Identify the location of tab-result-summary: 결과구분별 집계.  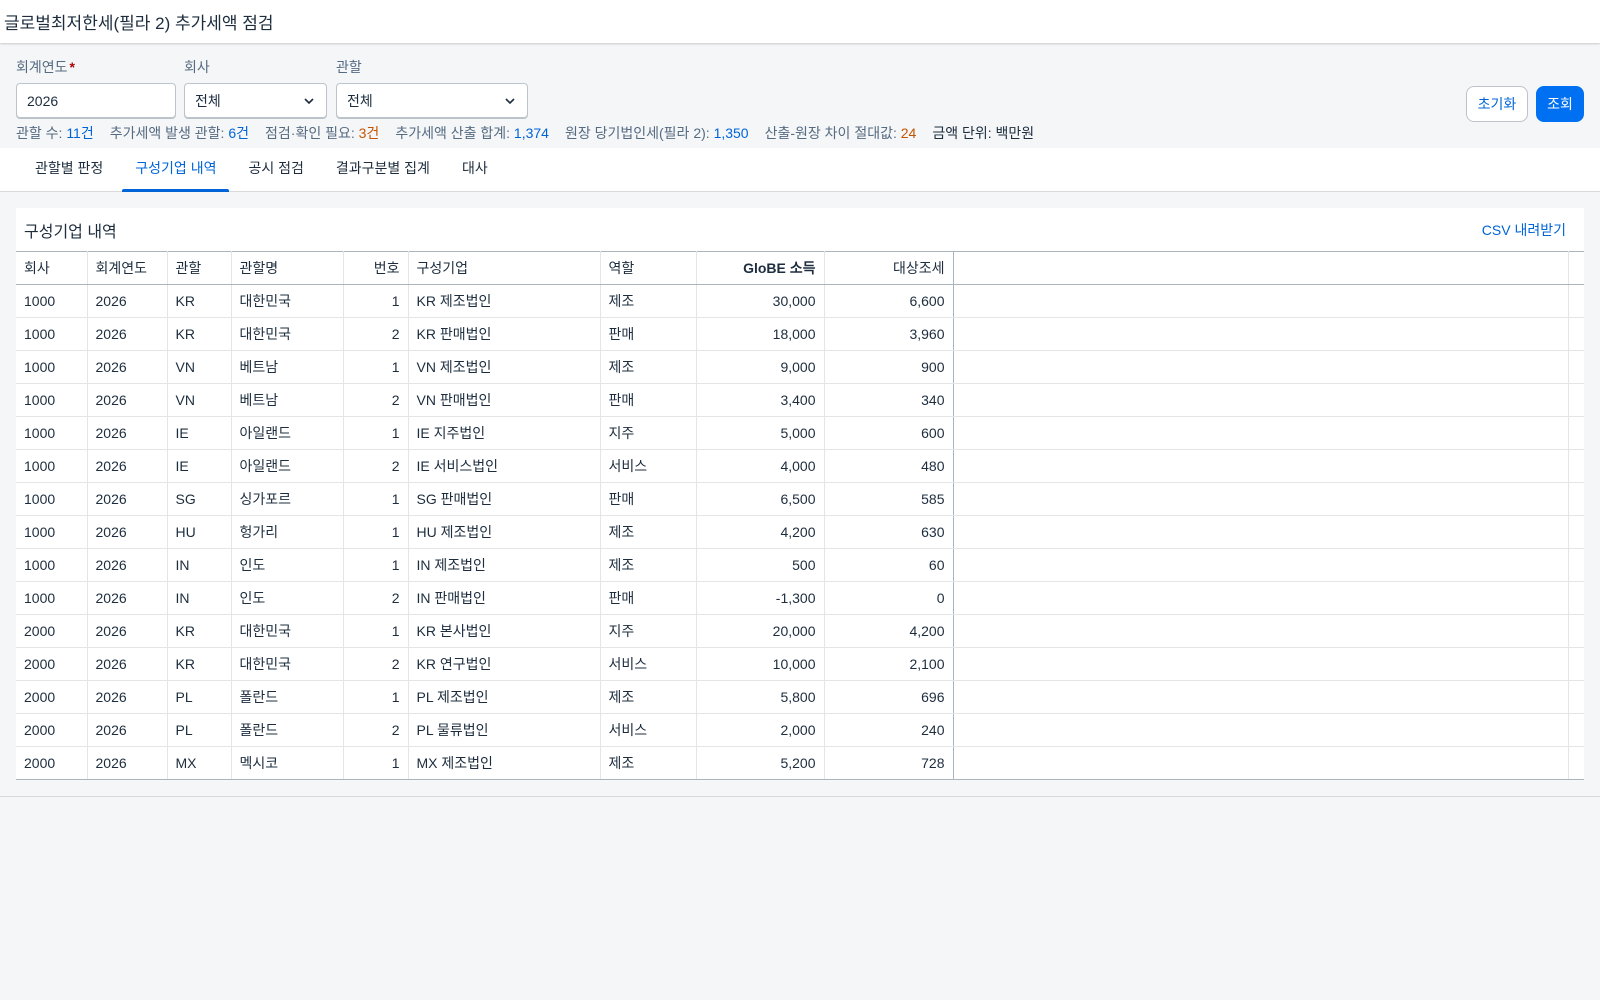
(383, 167).